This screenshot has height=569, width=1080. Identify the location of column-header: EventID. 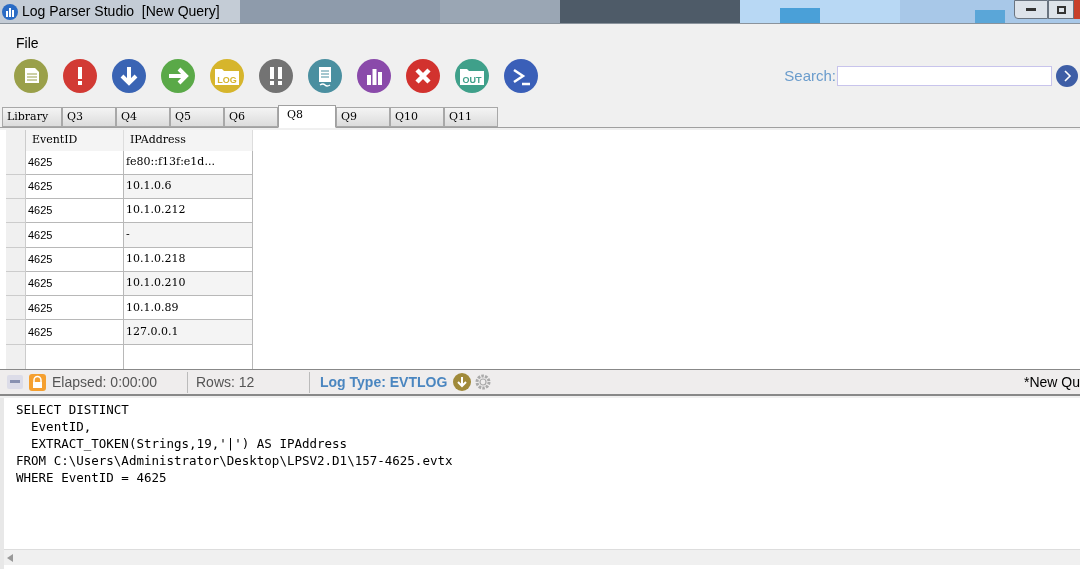
(75, 140).